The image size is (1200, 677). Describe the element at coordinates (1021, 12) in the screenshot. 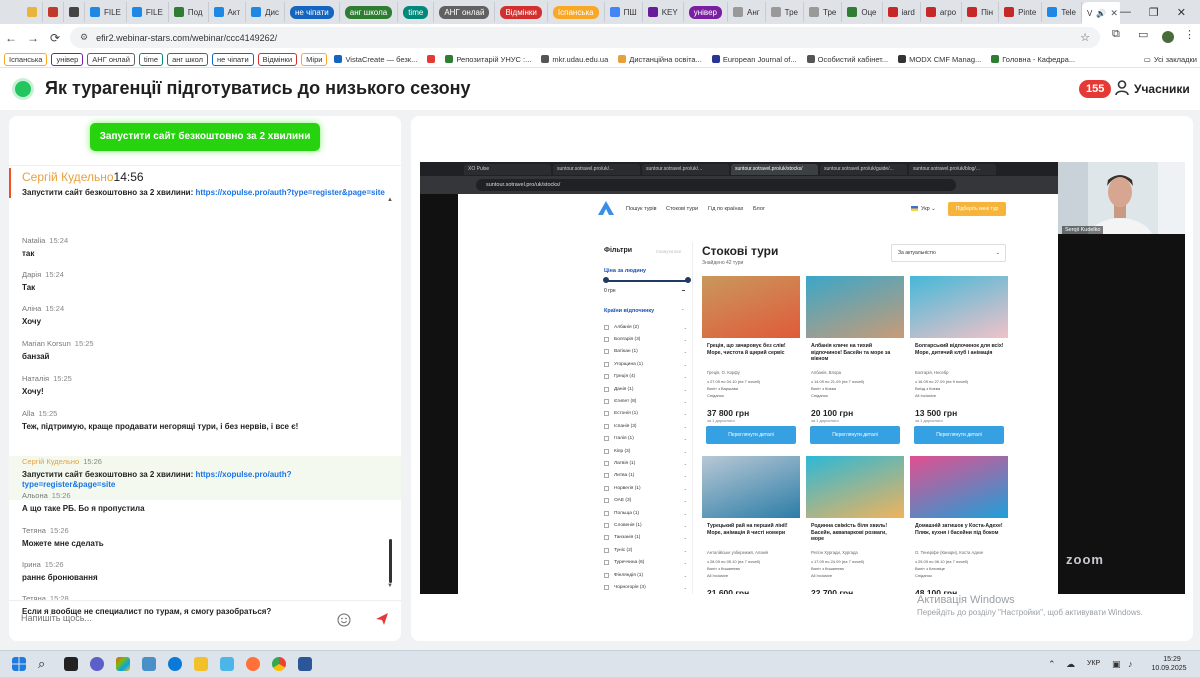

I see `browser-tab: Pinte` at that location.